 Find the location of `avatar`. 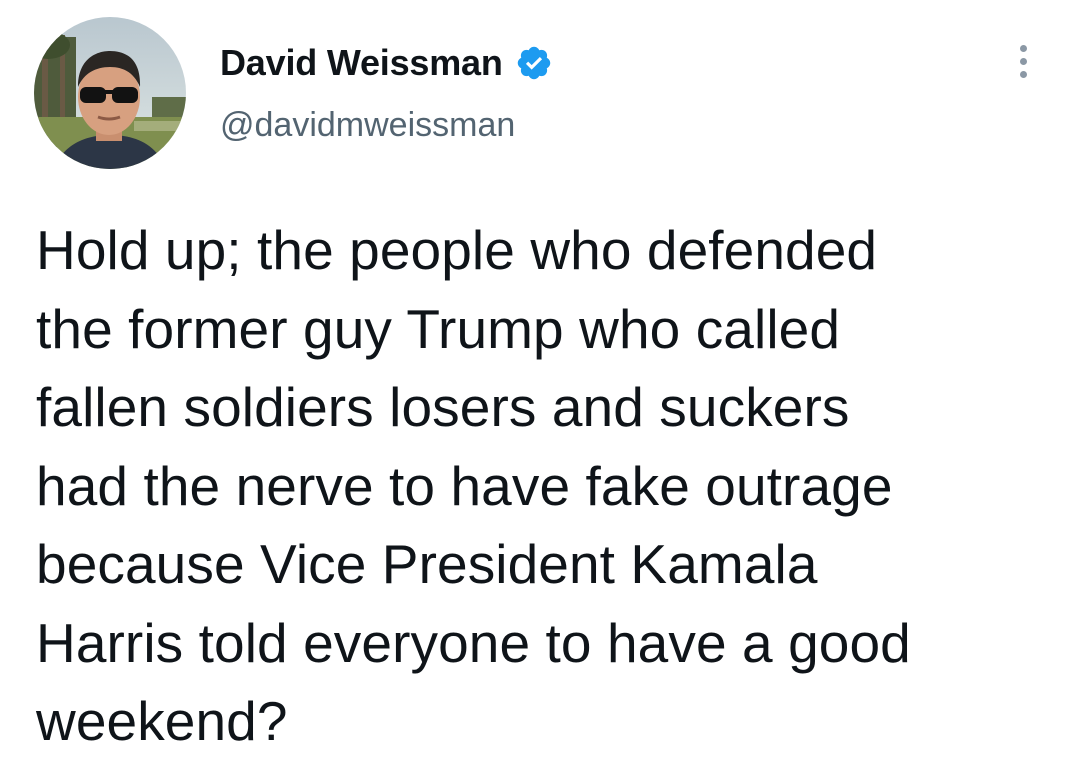

avatar is located at coordinates (110, 93).